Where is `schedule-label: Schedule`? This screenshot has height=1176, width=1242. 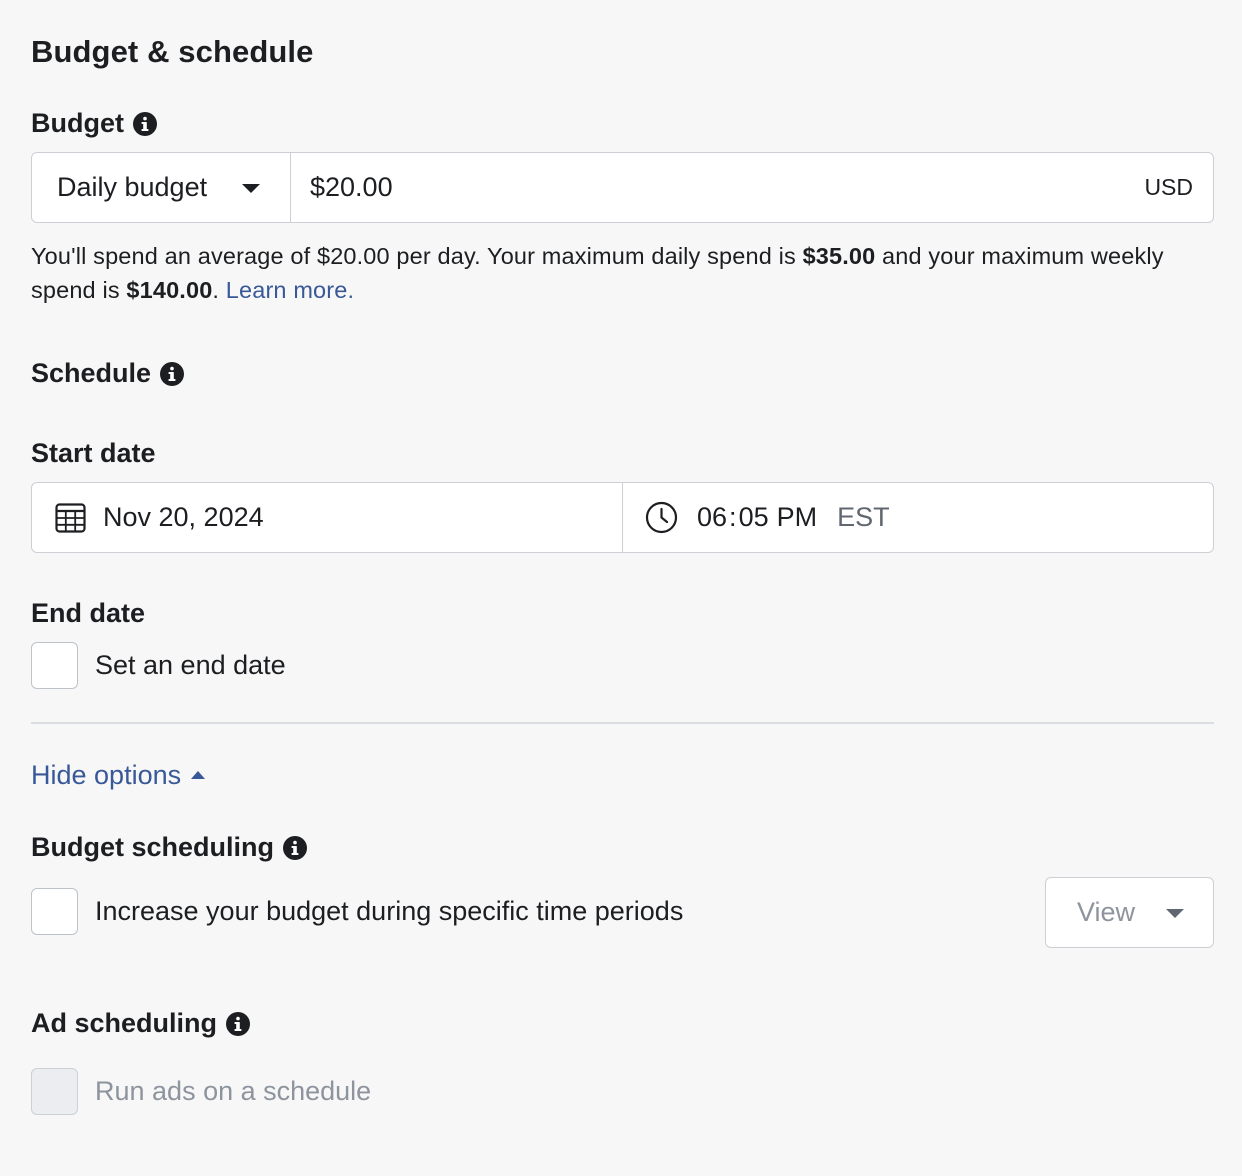 schedule-label: Schedule is located at coordinates (91, 373).